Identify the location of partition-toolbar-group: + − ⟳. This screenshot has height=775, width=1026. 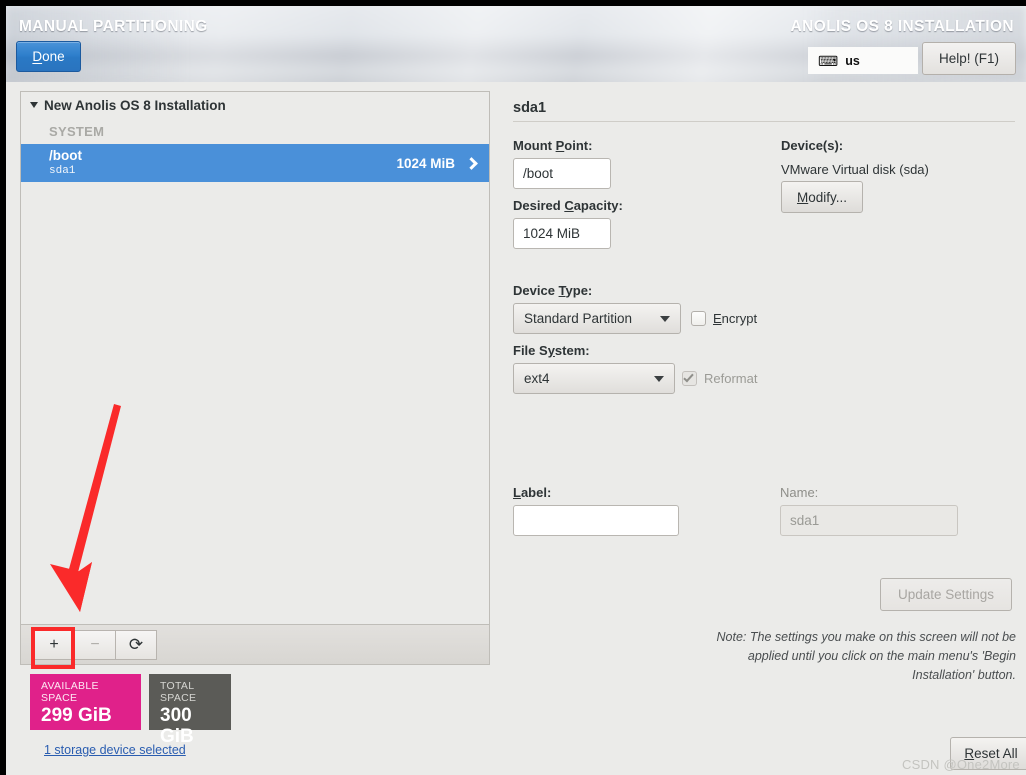
(95, 644).